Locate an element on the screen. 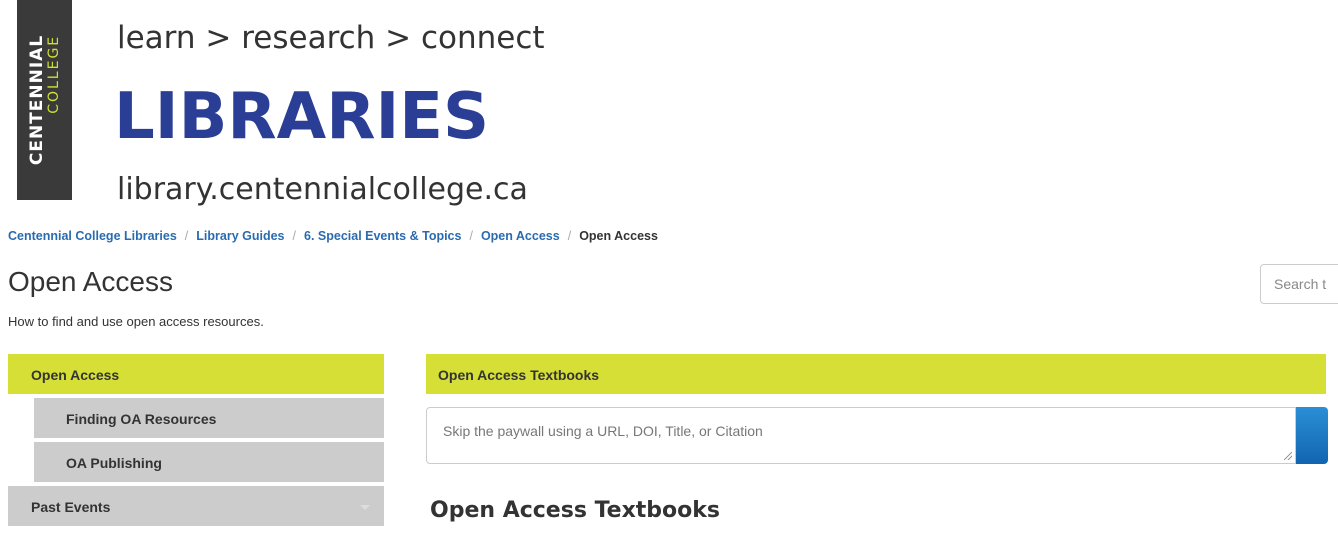  site-title: LIBRARIES is located at coordinates (301, 117).